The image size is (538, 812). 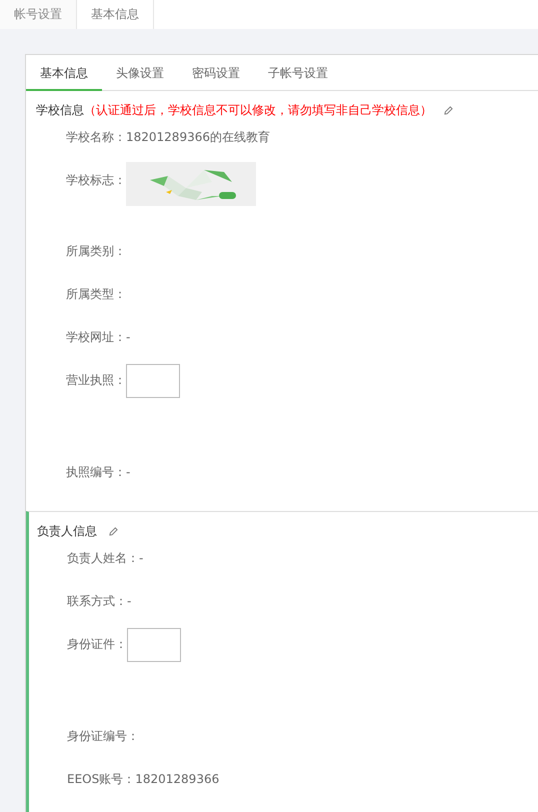 What do you see at coordinates (67, 531) in the screenshot?
I see `section-title: 负责人信息` at bounding box center [67, 531].